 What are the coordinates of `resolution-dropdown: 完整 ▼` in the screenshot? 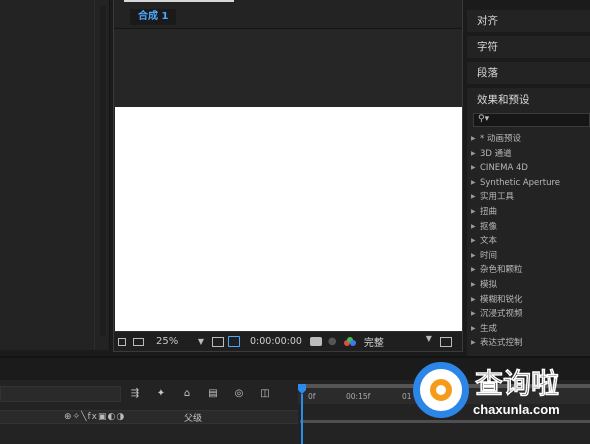 It's located at (399, 341).